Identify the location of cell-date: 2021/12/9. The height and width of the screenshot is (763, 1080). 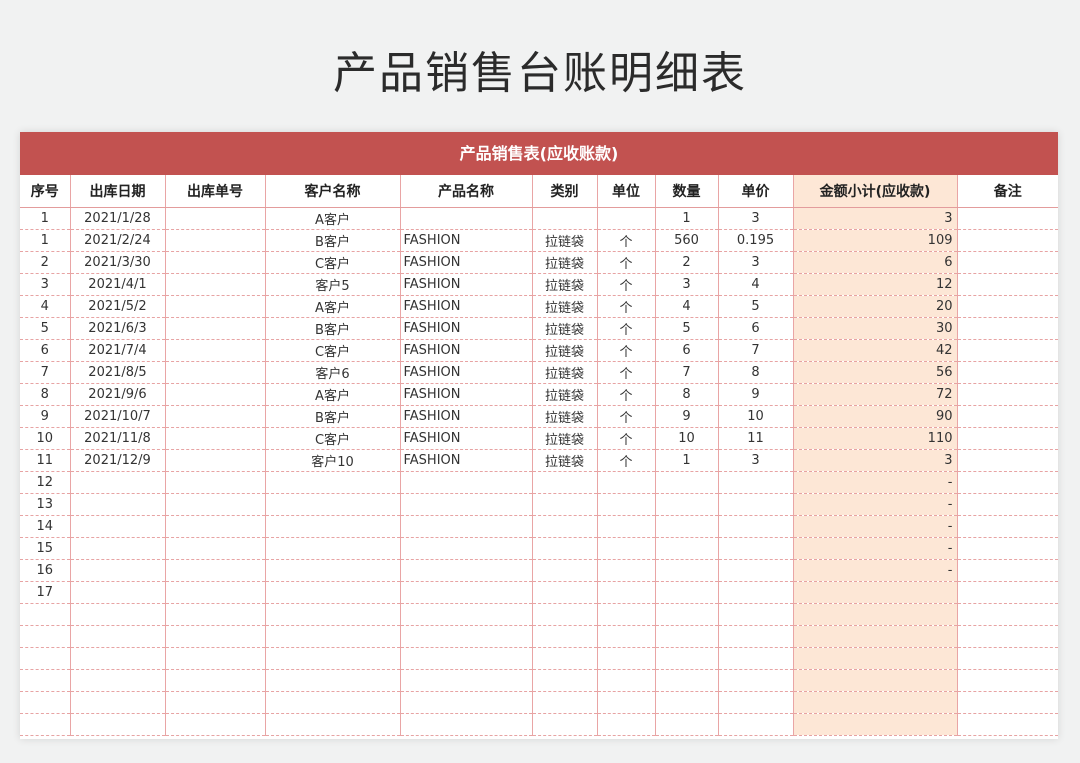
(118, 460).